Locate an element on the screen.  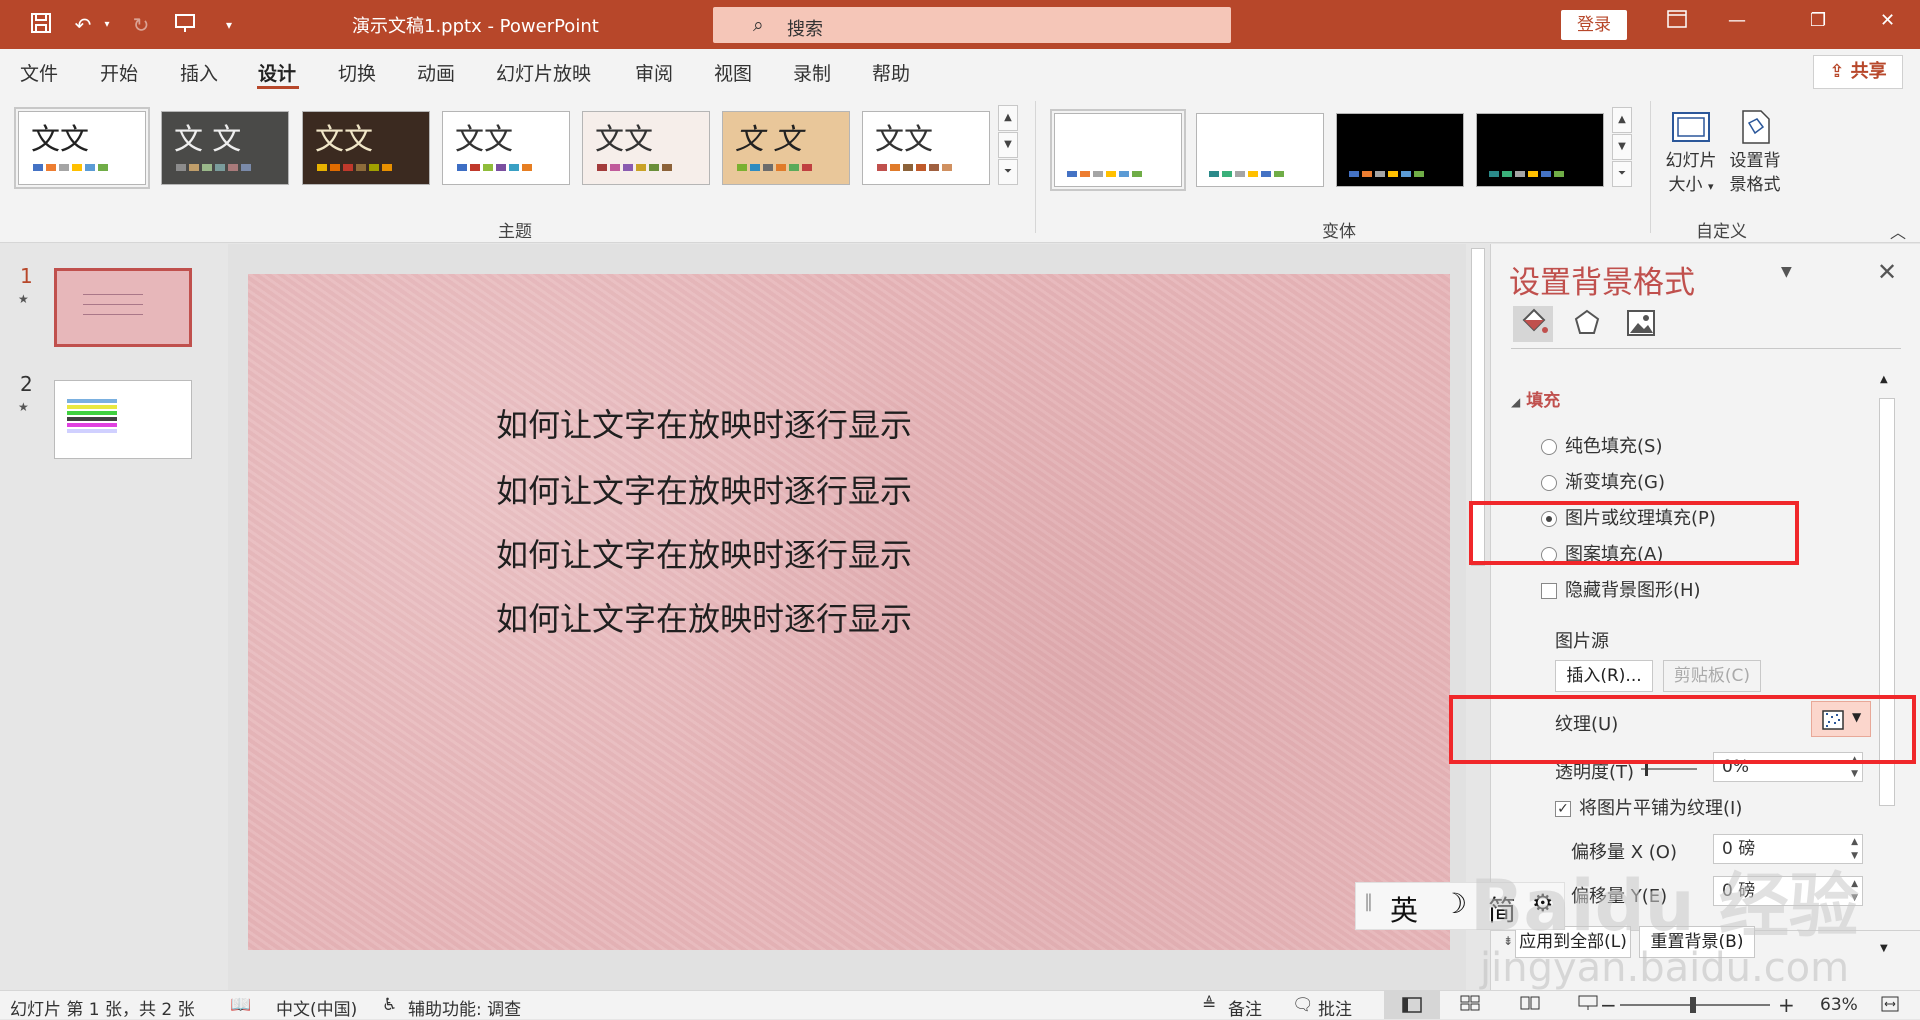
tile-texture-checkbox: ✓ is located at coordinates (1563, 809).